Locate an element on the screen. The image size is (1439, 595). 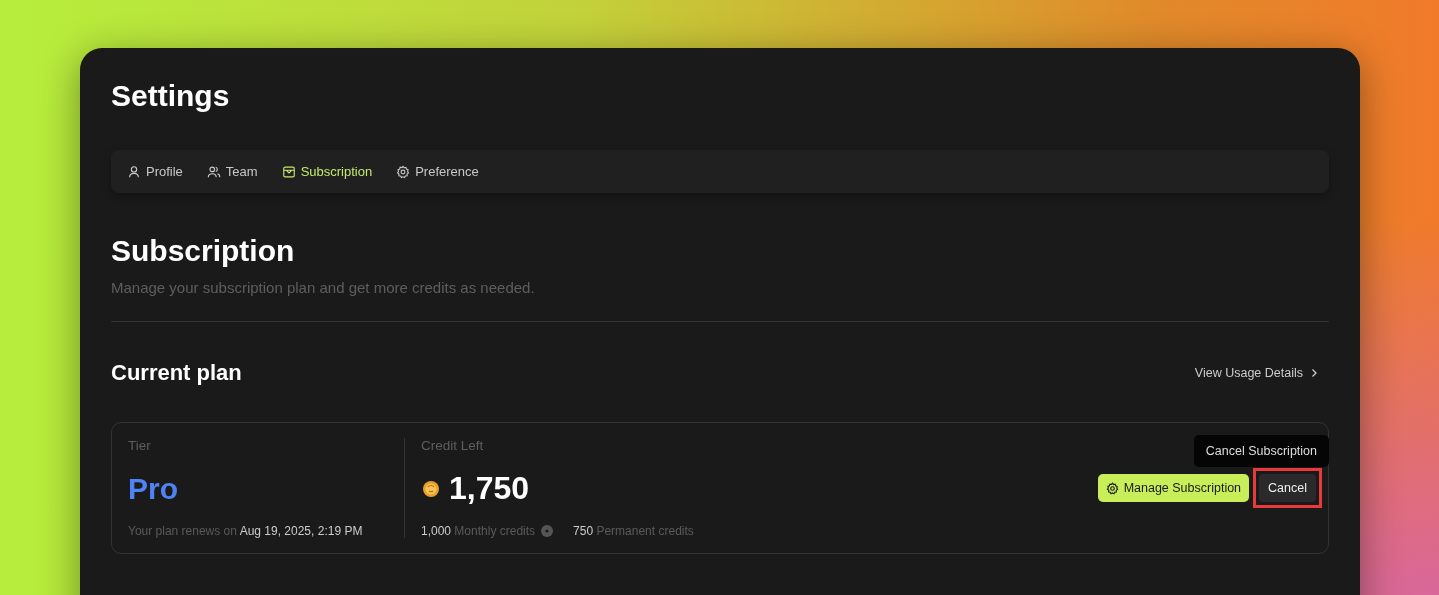
tier-label: Tier is located at coordinates (140, 445).